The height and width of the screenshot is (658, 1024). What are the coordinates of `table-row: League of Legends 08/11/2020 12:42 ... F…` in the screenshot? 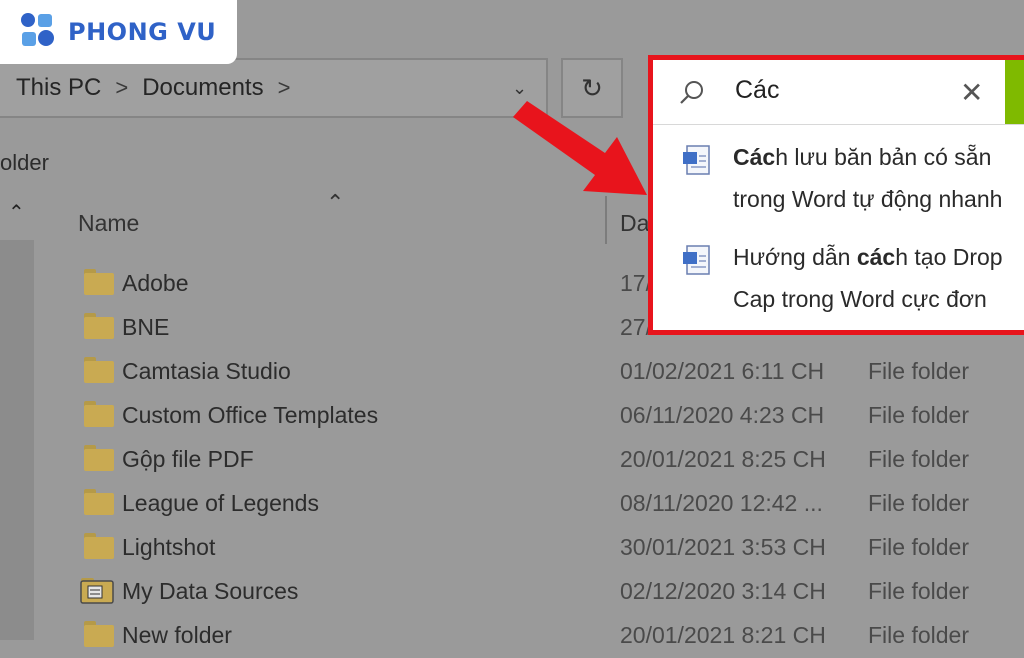 It's located at (550, 504).